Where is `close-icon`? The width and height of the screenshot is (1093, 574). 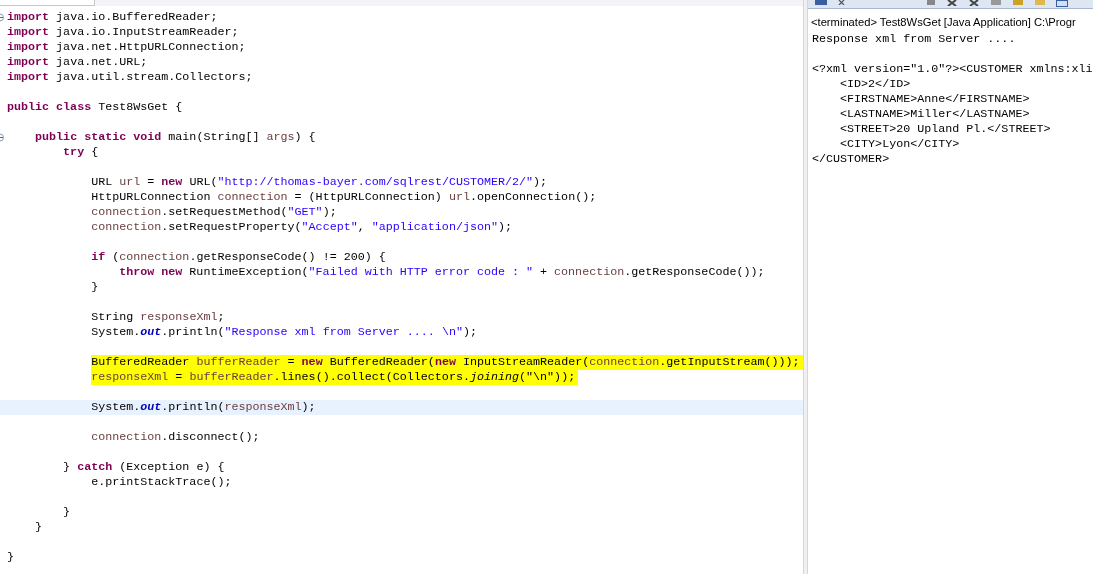 close-icon is located at coordinates (842, 2).